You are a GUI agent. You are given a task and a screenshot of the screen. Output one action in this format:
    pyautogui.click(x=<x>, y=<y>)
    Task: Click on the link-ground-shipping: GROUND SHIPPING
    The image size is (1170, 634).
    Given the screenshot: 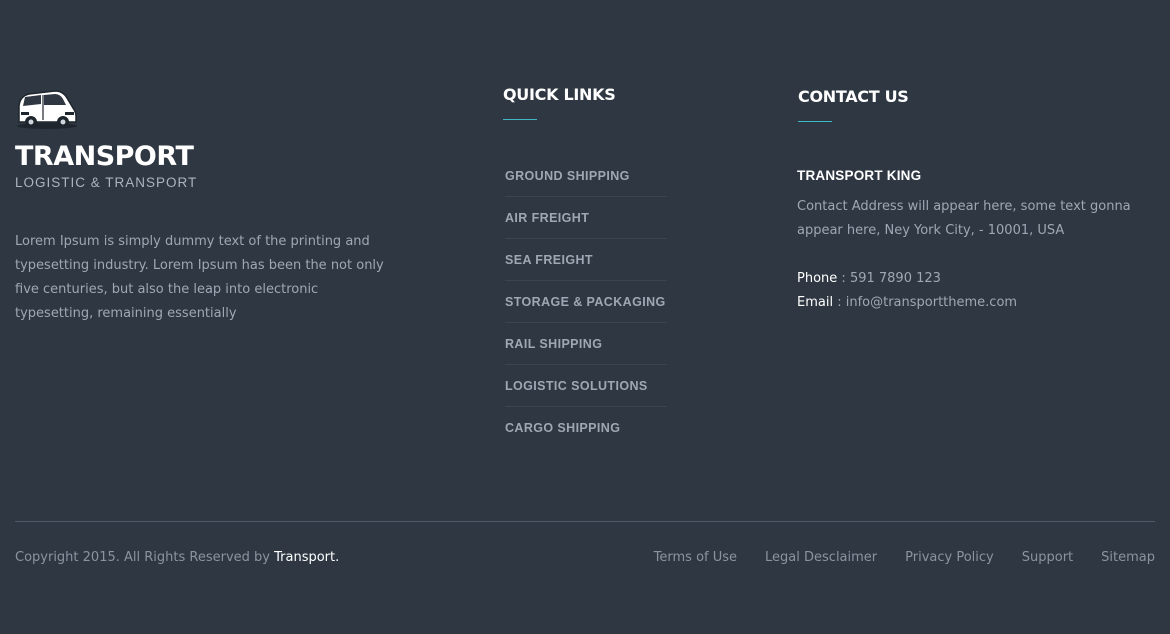 What is the action you would take?
    pyautogui.click(x=567, y=176)
    